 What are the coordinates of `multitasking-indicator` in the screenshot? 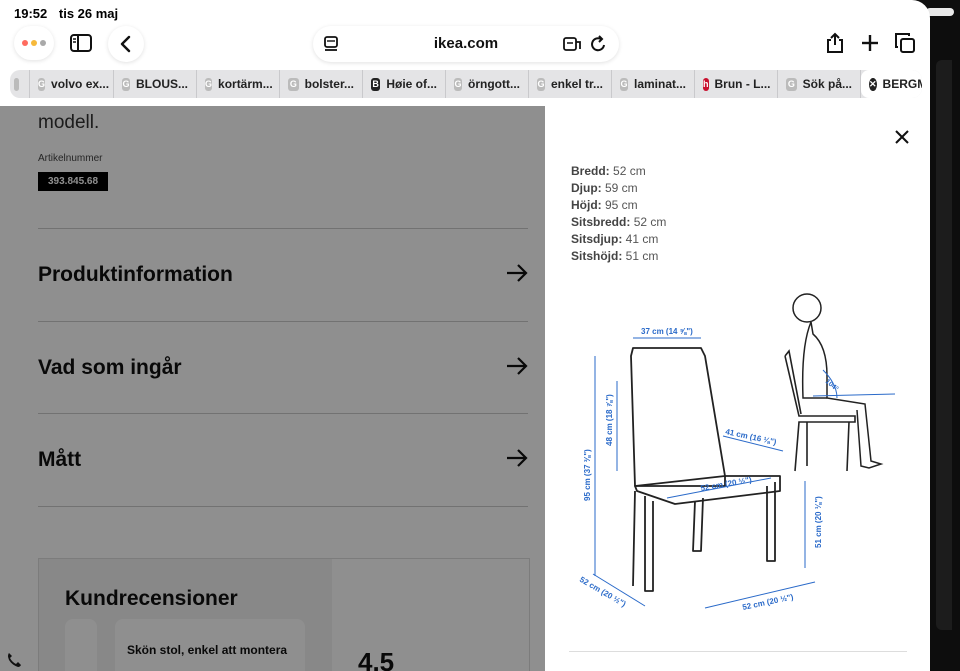 It's located at (940, 12).